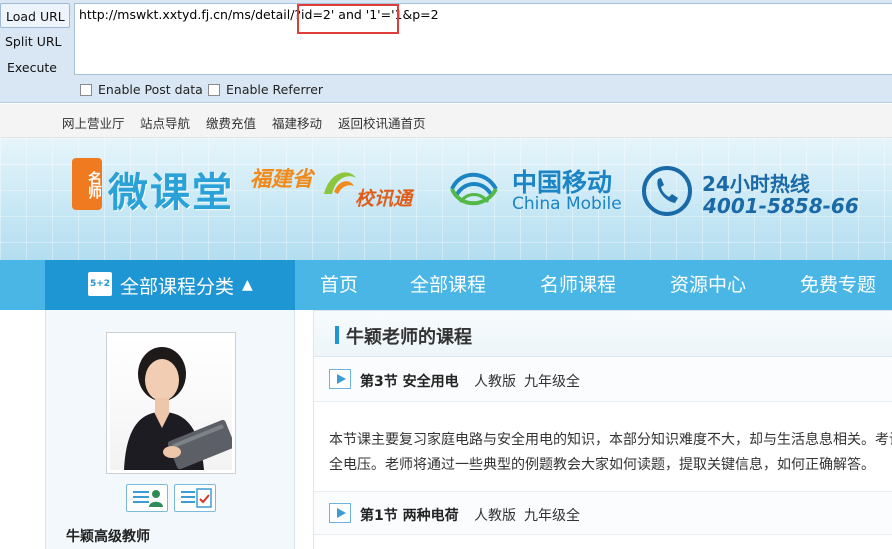  I want to click on china-mobile-logo-icon, so click(474, 189).